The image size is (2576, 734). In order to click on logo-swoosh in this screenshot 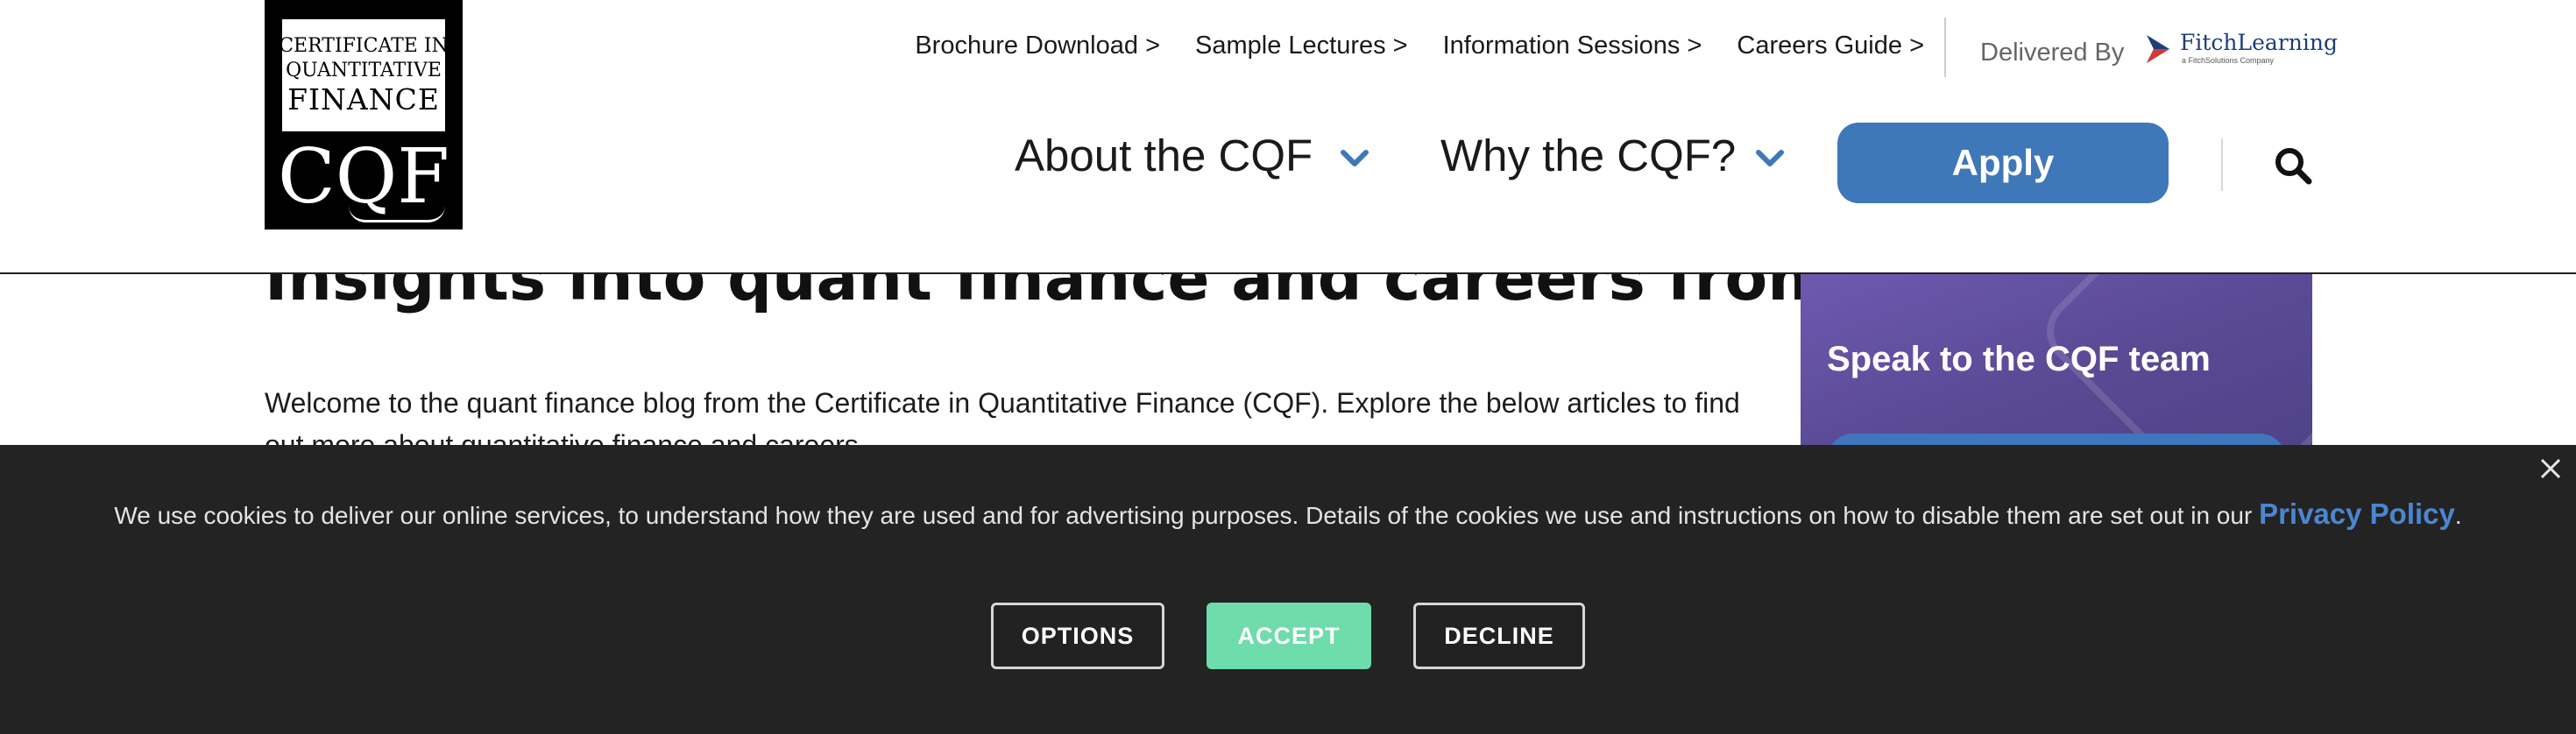, I will do `click(397, 214)`.